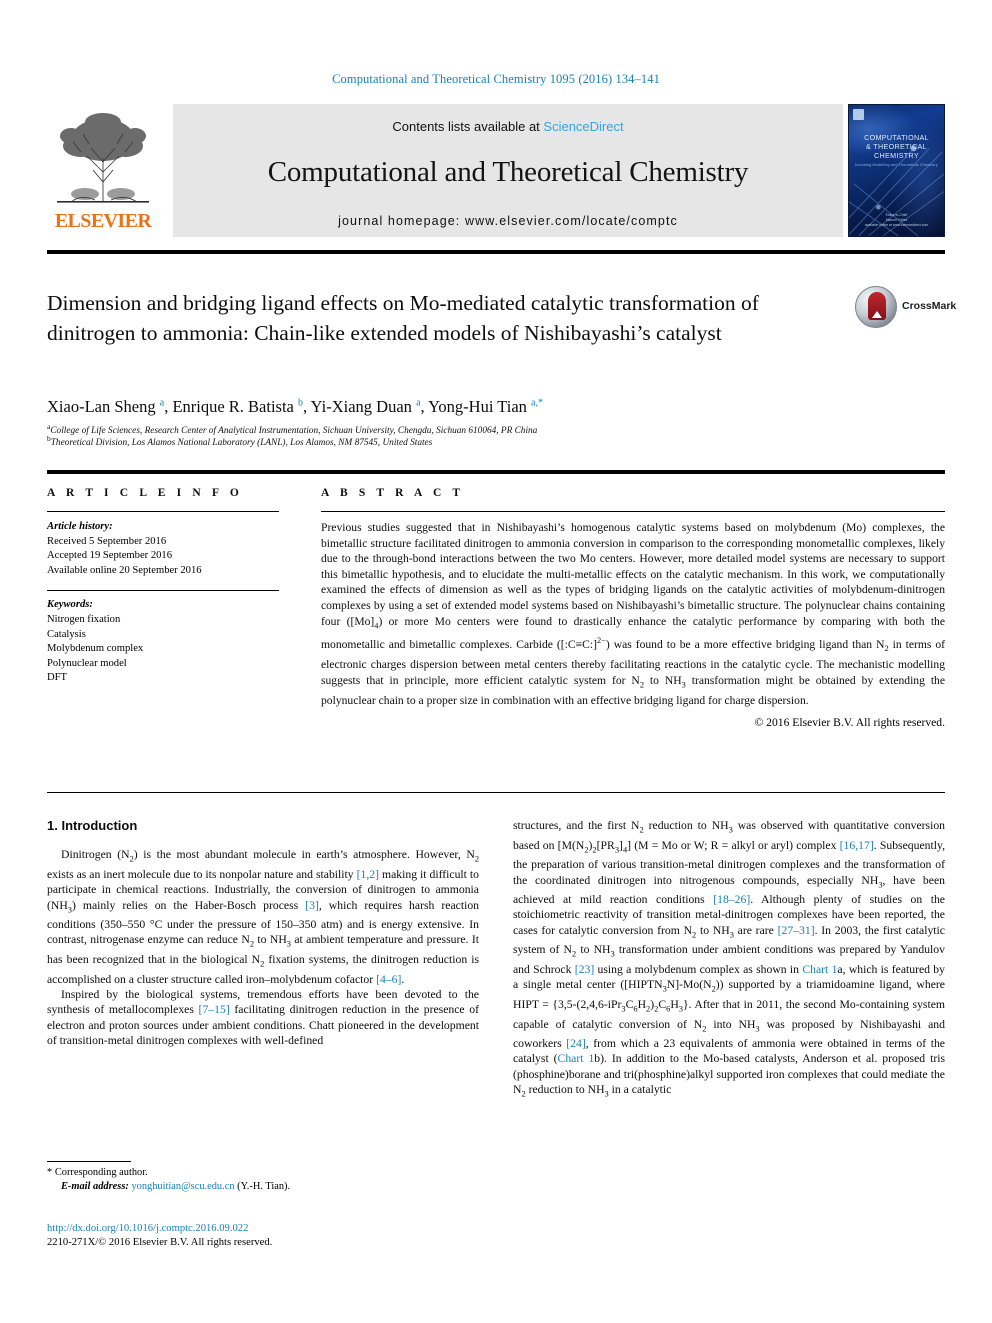 The height and width of the screenshot is (1323, 992). Describe the element at coordinates (84, 619) in the screenshot. I see `keyword-item: Nitrogen fixation` at that location.